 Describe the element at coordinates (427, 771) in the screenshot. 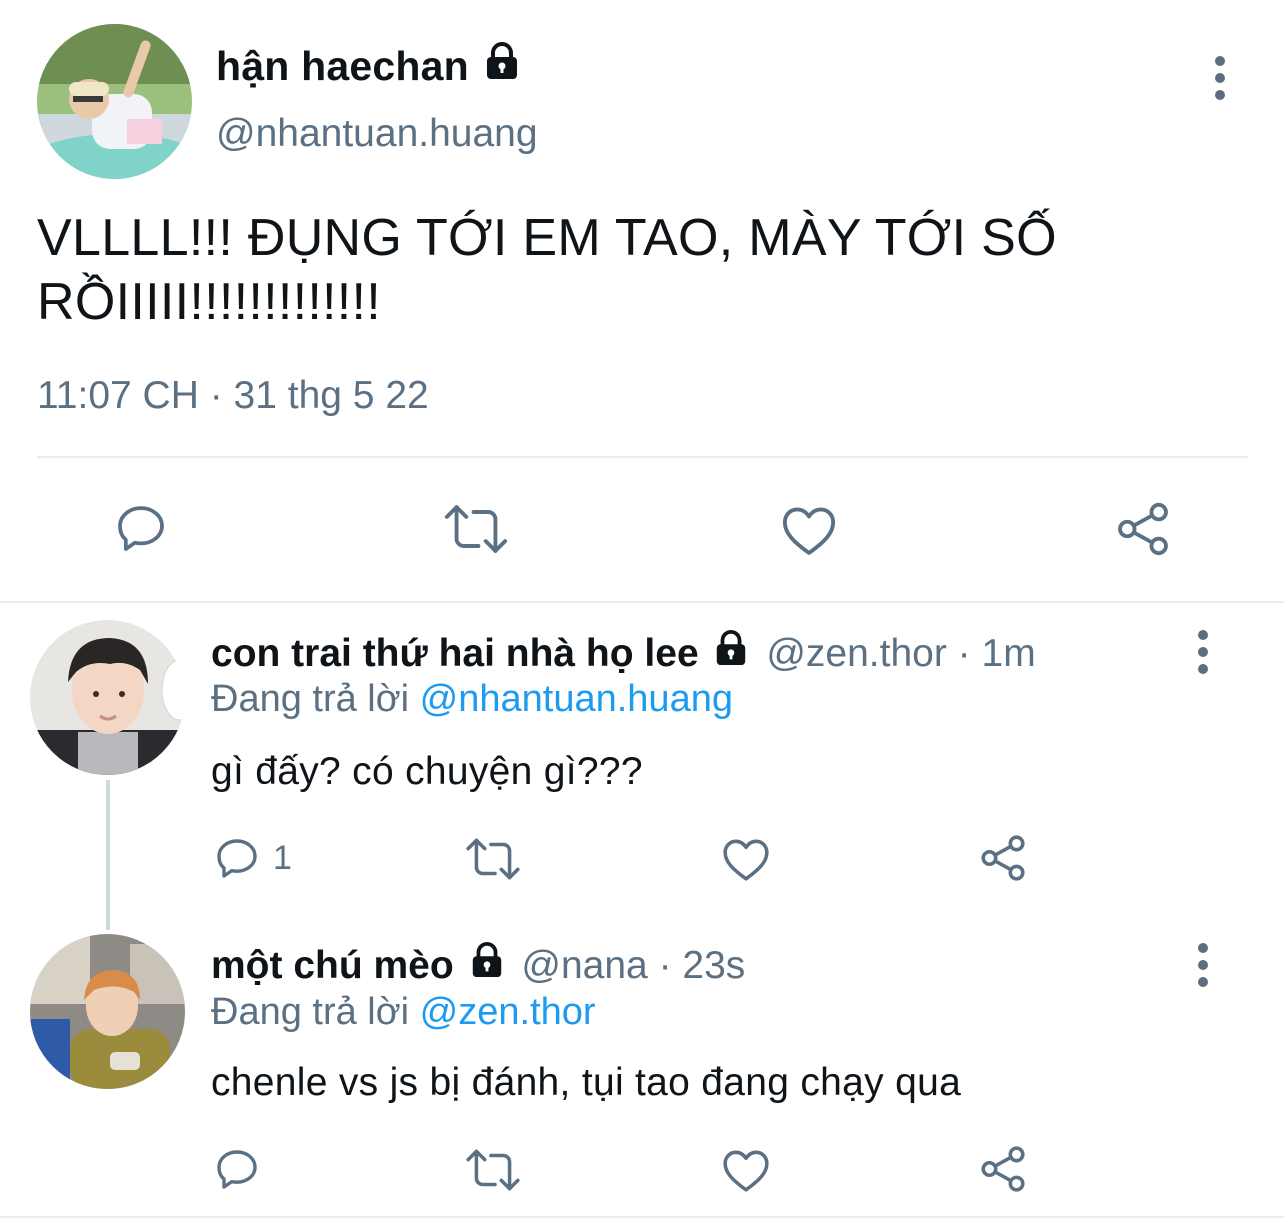

I see `reply-text: gì đấy? có chuyện gì???` at that location.